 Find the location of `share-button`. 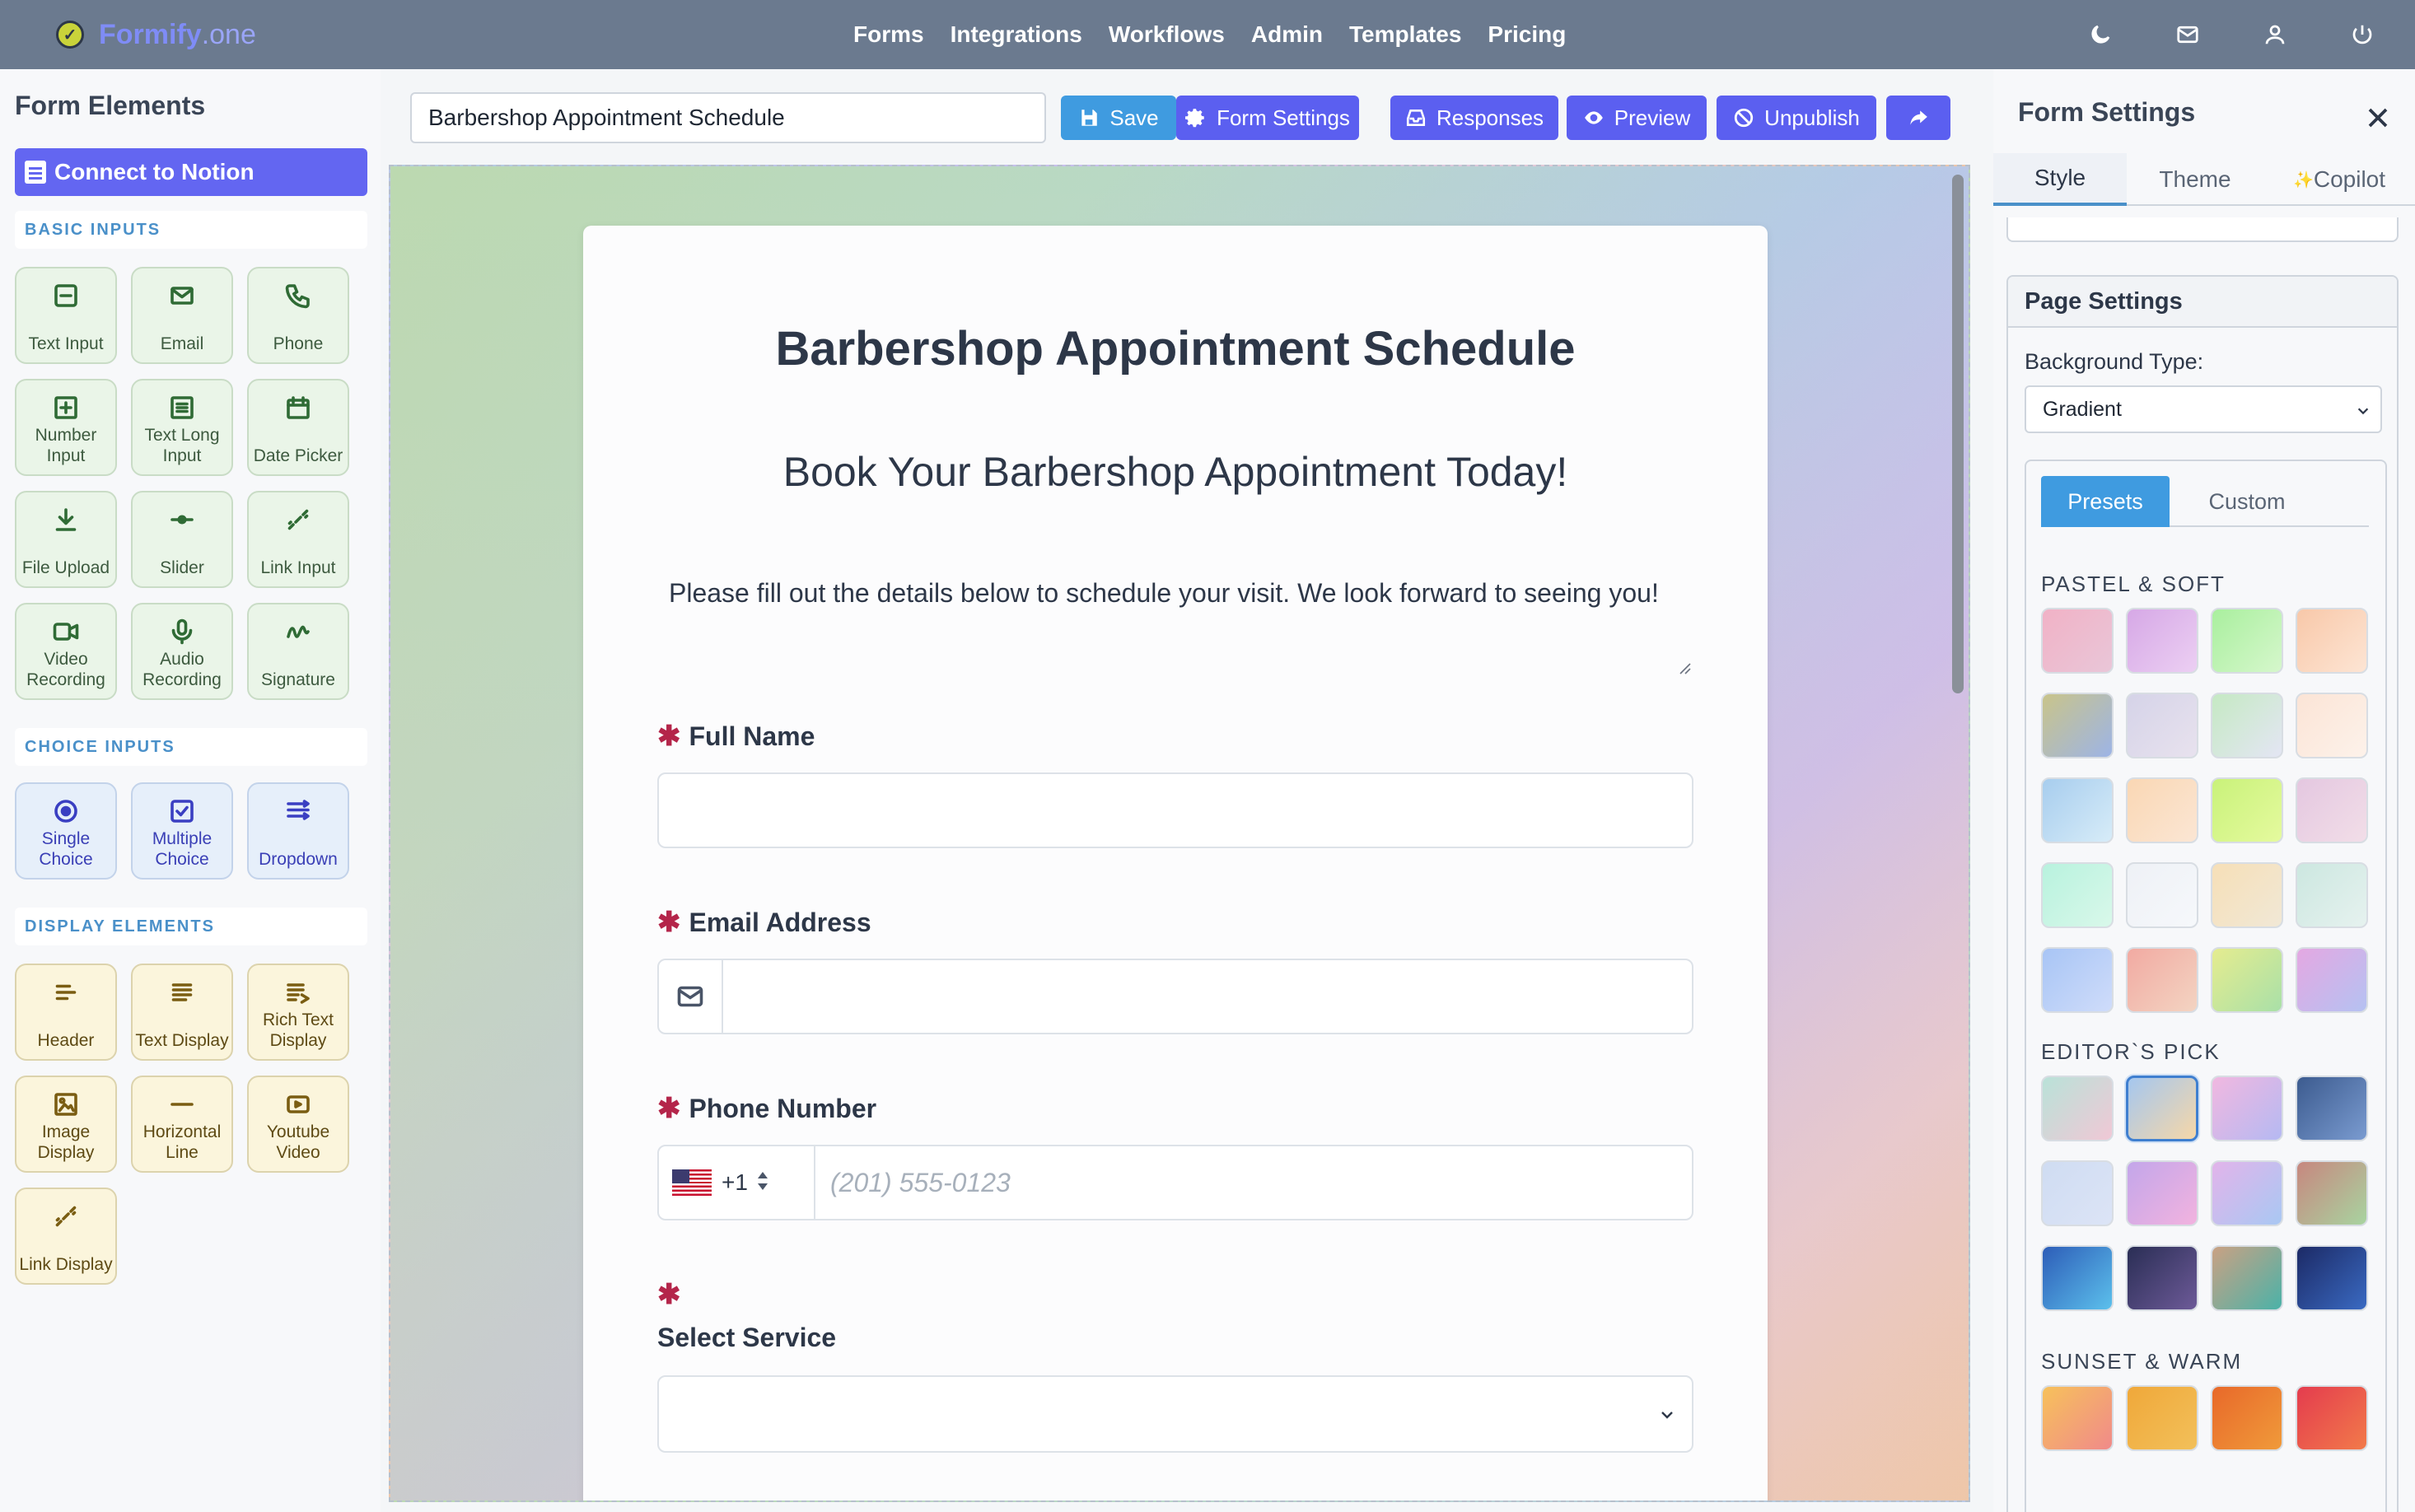

share-button is located at coordinates (1918, 118).